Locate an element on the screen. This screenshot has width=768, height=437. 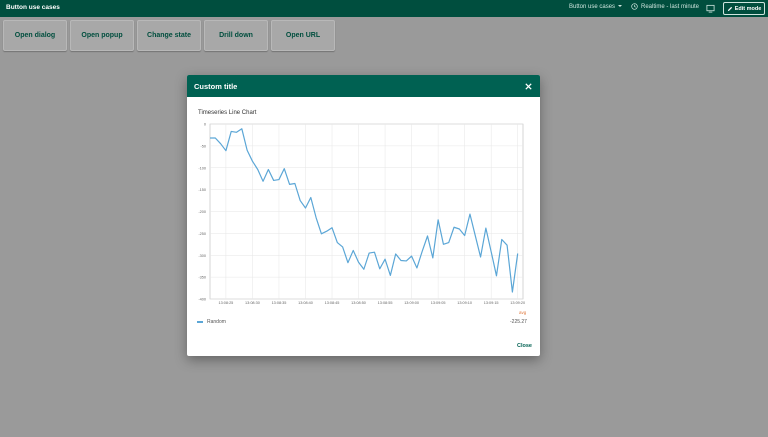
caret-down-icon is located at coordinates (620, 6).